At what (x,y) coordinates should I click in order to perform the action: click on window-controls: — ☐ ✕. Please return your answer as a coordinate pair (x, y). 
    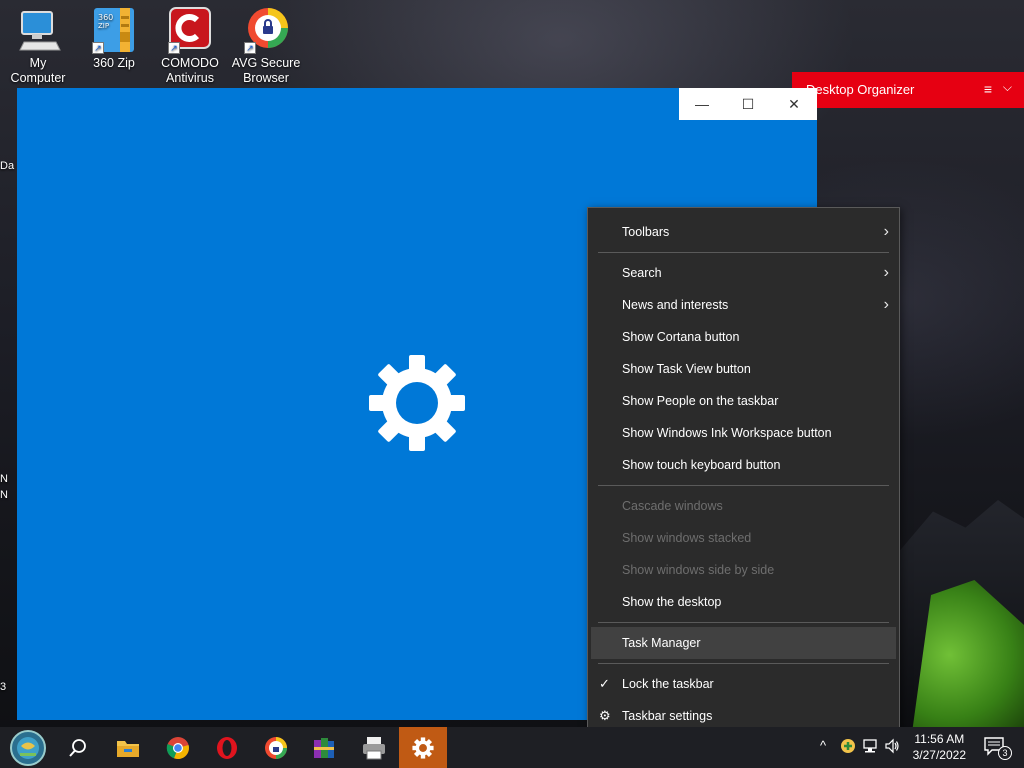
    Looking at the image, I should click on (748, 104).